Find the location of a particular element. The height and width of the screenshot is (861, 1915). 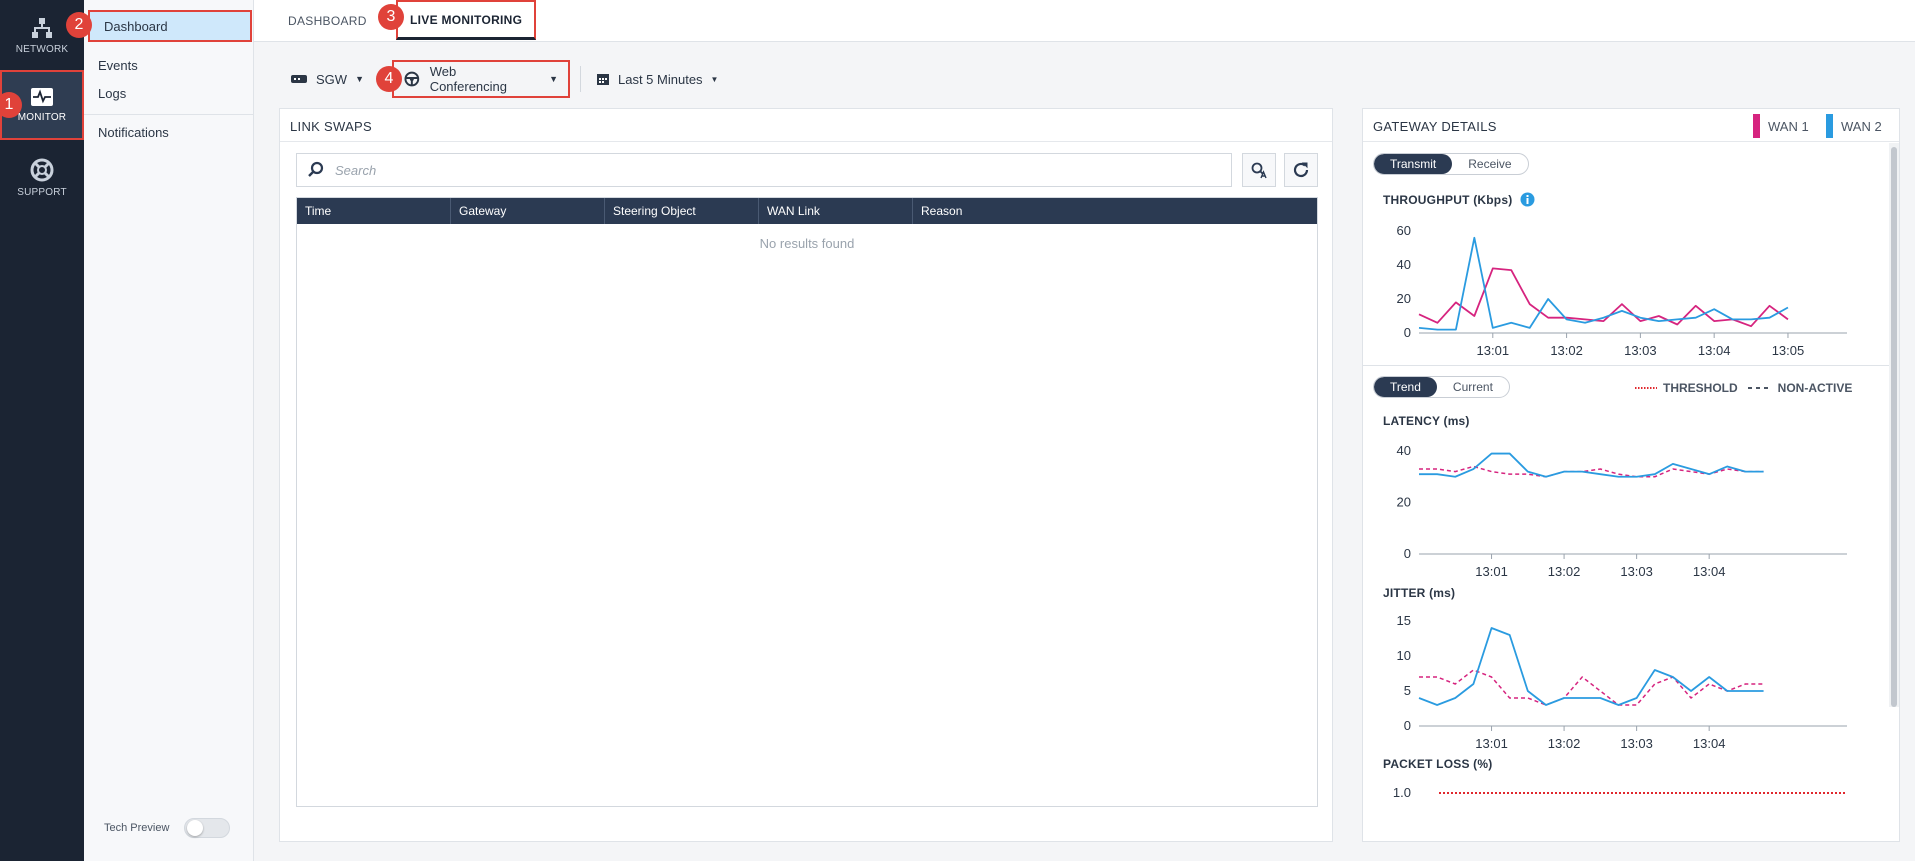

steering-object-label: Web Conferencing is located at coordinates (468, 79).